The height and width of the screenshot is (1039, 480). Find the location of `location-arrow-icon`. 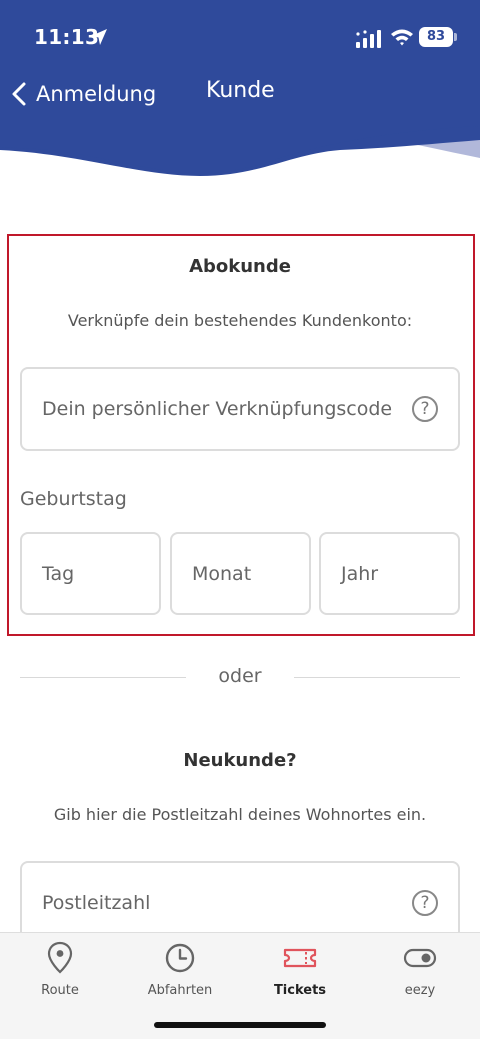

location-arrow-icon is located at coordinates (99, 37).